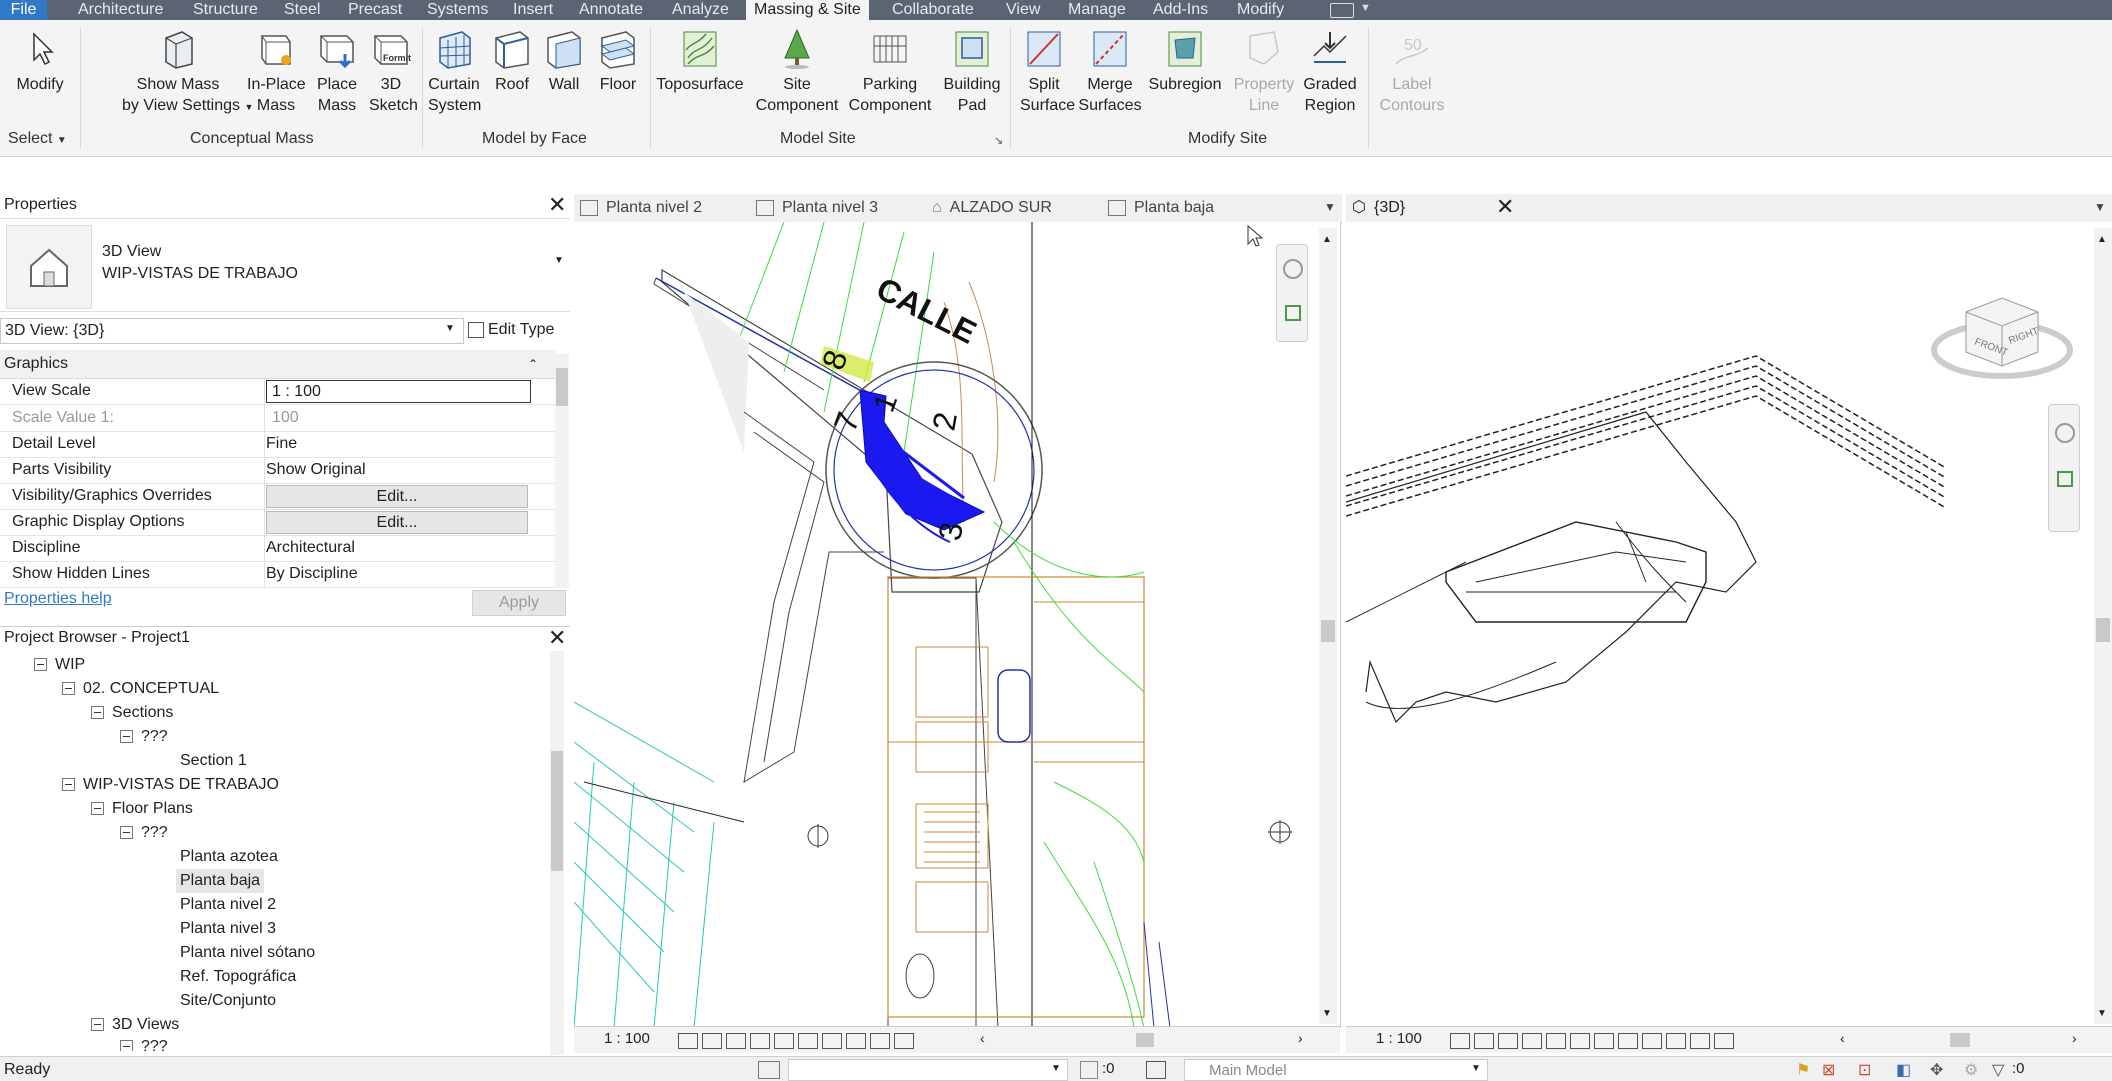 Image resolution: width=2112 pixels, height=1081 pixels. What do you see at coordinates (880, 1040) in the screenshot?
I see `worksharing-icon` at bounding box center [880, 1040].